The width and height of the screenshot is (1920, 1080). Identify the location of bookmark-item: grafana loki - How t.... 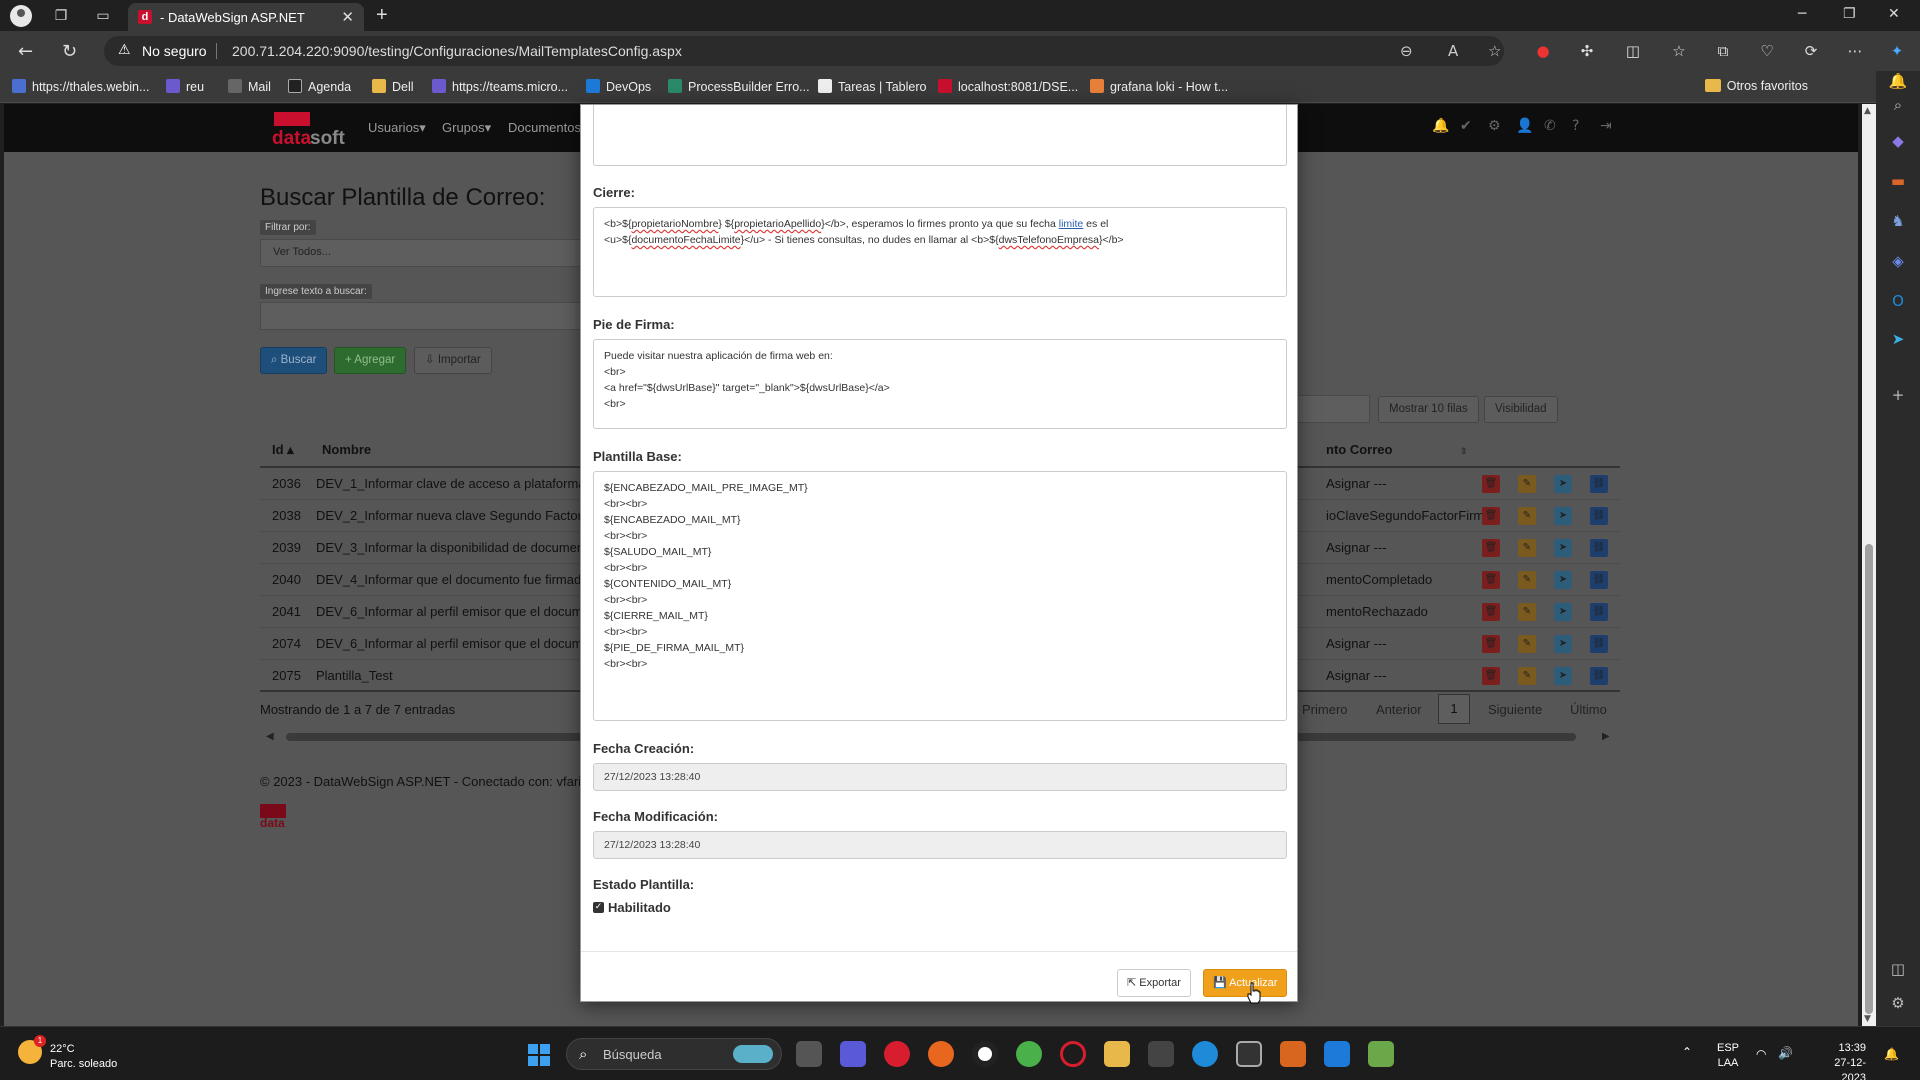
(1159, 86).